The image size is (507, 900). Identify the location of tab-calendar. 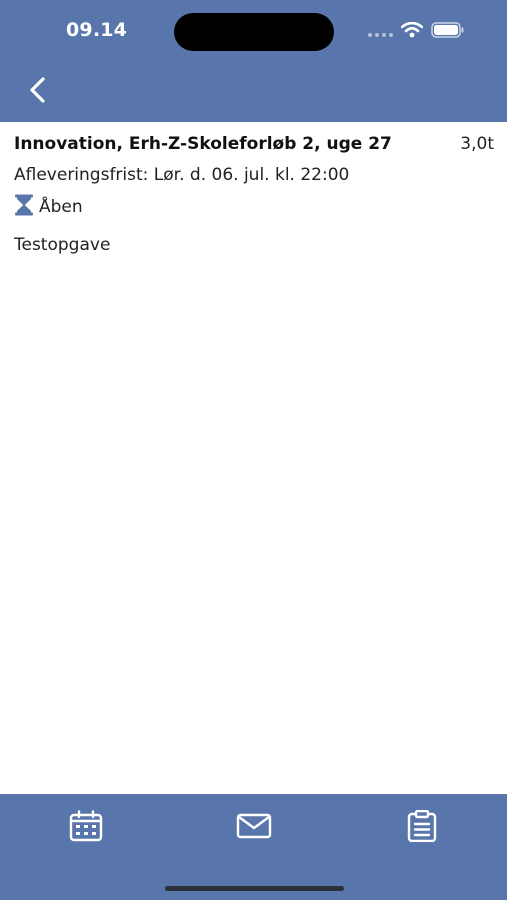
(86, 828).